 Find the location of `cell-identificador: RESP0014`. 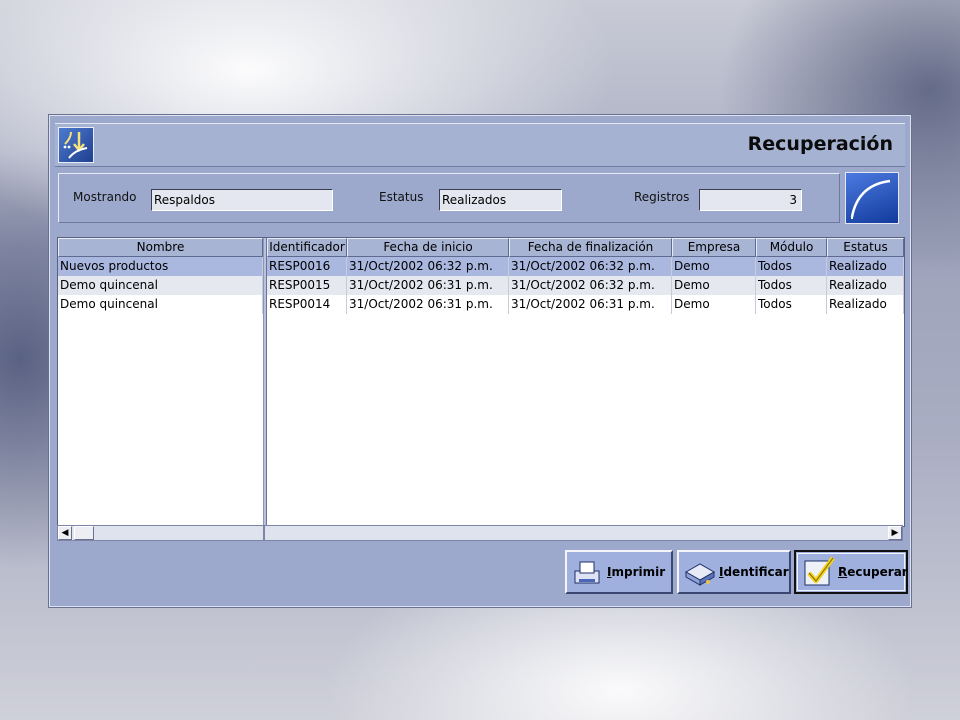

cell-identificador: RESP0014 is located at coordinates (307, 304).